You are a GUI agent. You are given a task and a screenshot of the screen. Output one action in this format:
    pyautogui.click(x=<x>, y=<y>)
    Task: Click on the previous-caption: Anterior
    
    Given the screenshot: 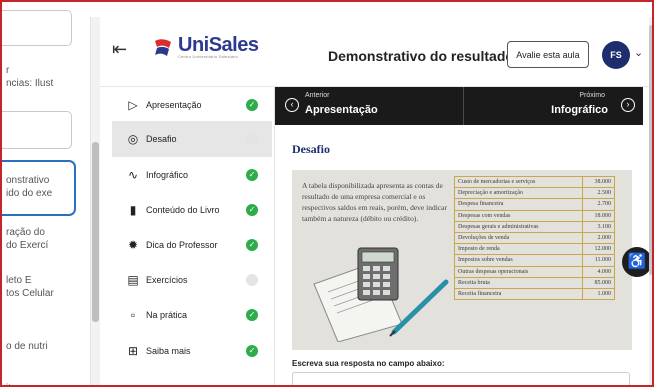 What is the action you would take?
    pyautogui.click(x=317, y=95)
    